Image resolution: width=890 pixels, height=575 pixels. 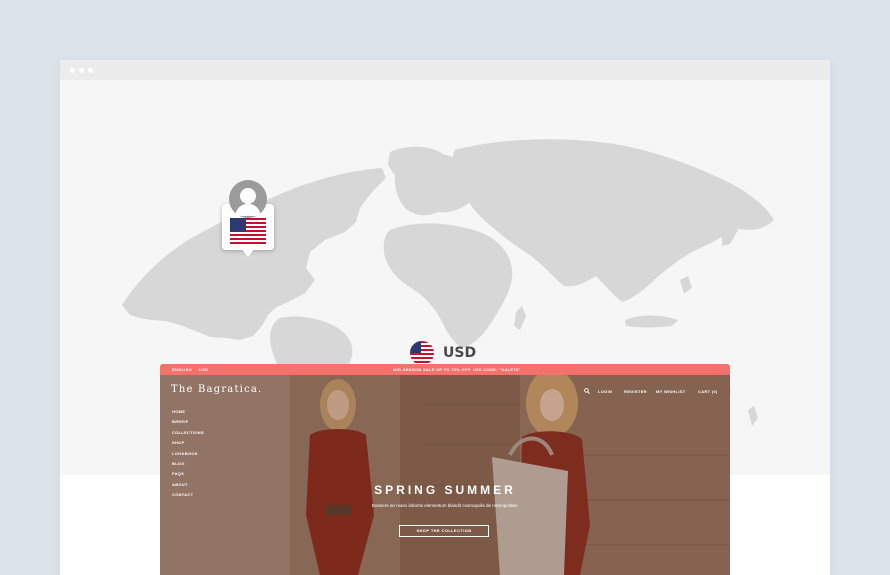 I want to click on nav-login: LOGIN, so click(x=605, y=391).